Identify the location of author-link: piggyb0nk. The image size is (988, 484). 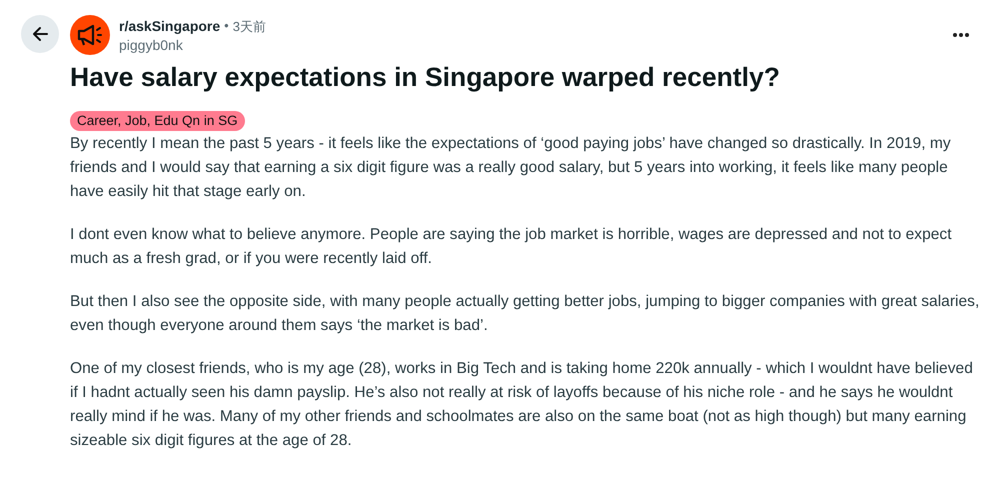
(531, 44).